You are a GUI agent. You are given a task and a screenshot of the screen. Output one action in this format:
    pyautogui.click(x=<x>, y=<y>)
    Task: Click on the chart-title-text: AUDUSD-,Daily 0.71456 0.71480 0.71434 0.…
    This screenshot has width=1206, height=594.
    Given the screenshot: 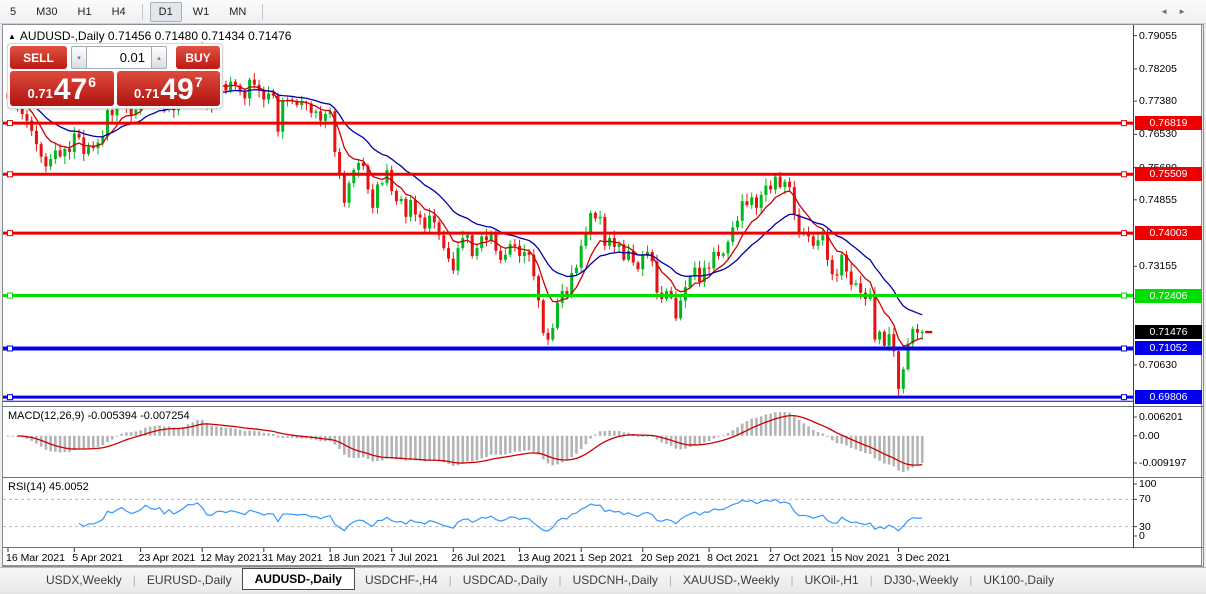 What is the action you would take?
    pyautogui.click(x=155, y=36)
    